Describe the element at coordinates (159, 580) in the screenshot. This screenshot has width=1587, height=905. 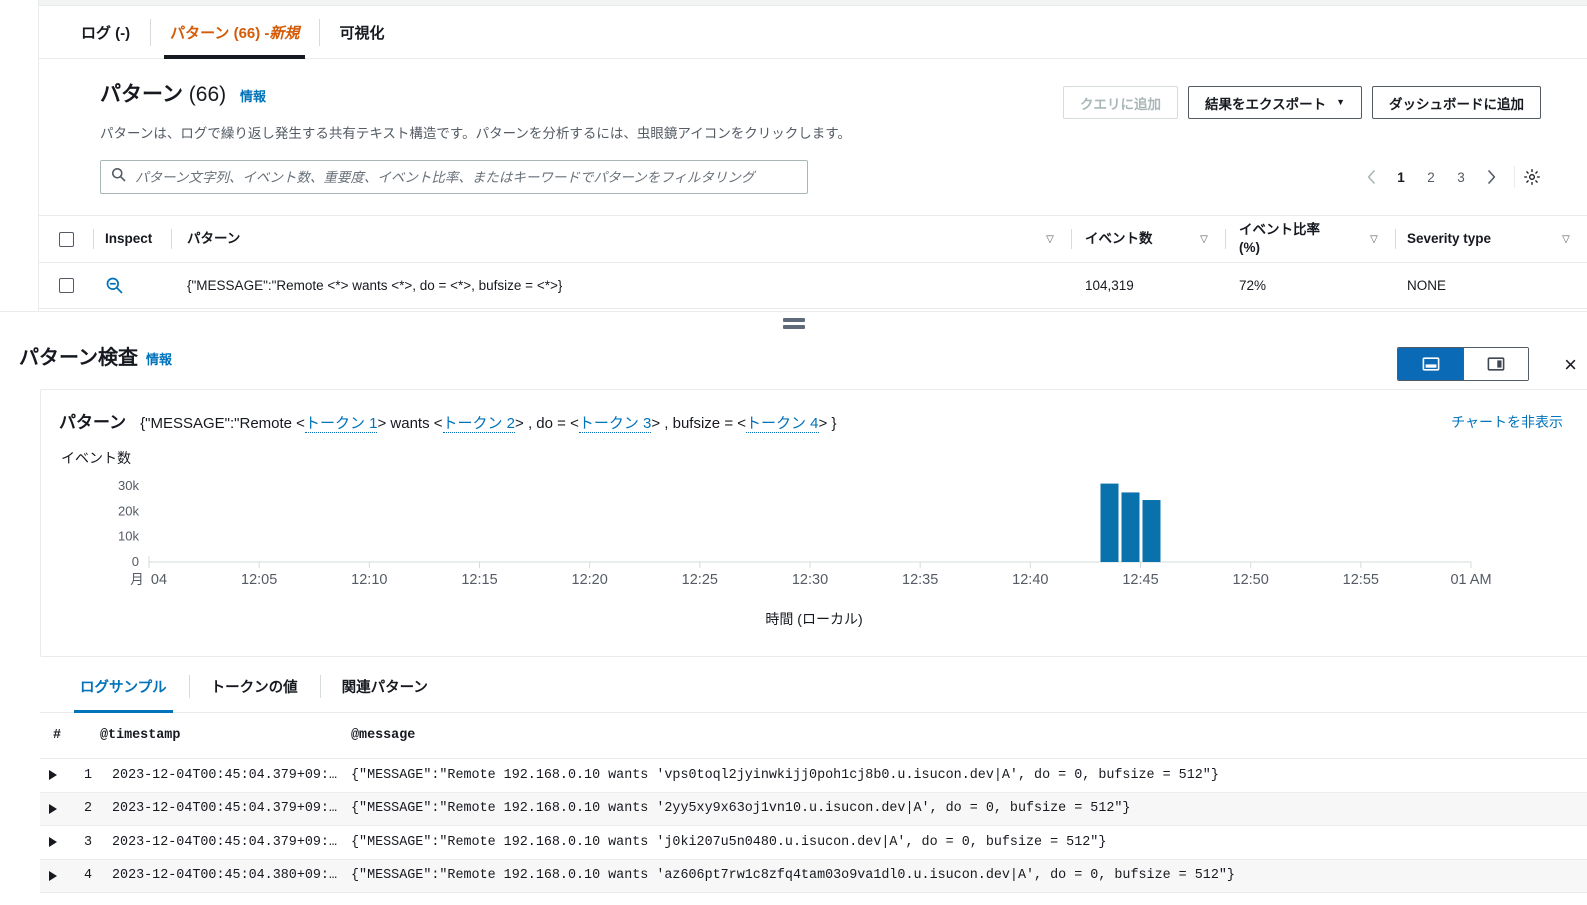
I see `svg-text: 04` at that location.